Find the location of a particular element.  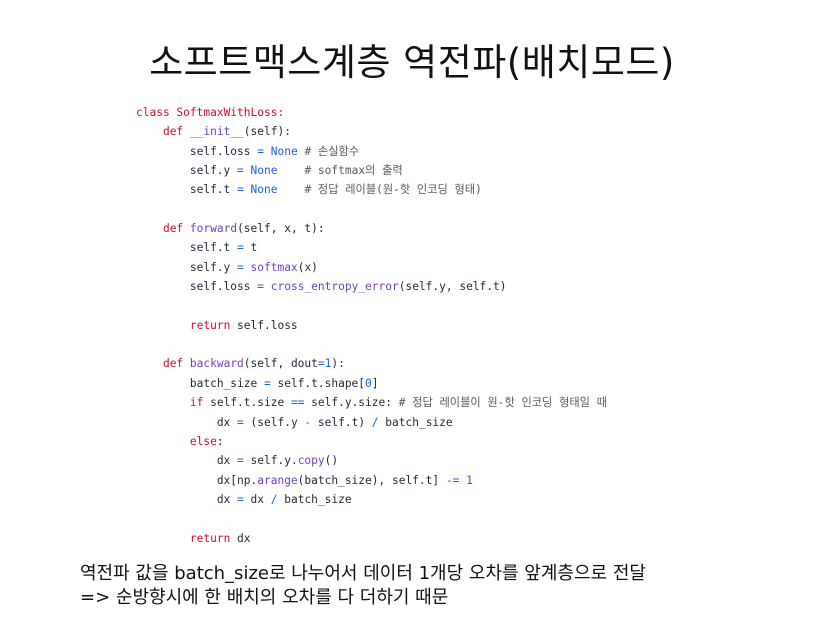

code-token: (x) is located at coordinates (307, 267).